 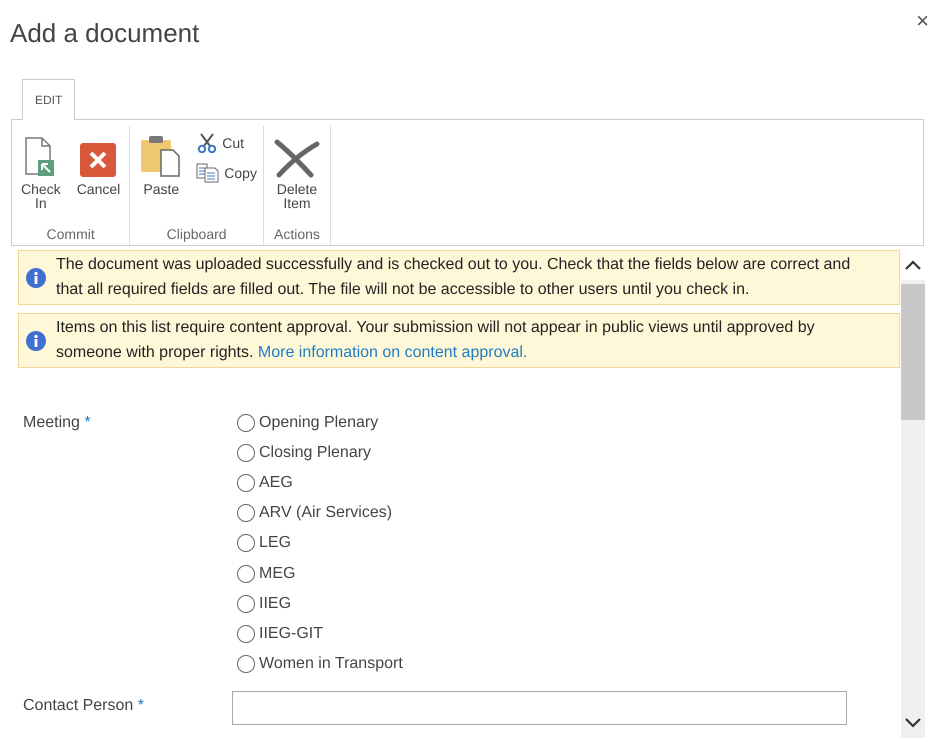 What do you see at coordinates (226, 143) in the screenshot?
I see `ribbon-button: Cut` at bounding box center [226, 143].